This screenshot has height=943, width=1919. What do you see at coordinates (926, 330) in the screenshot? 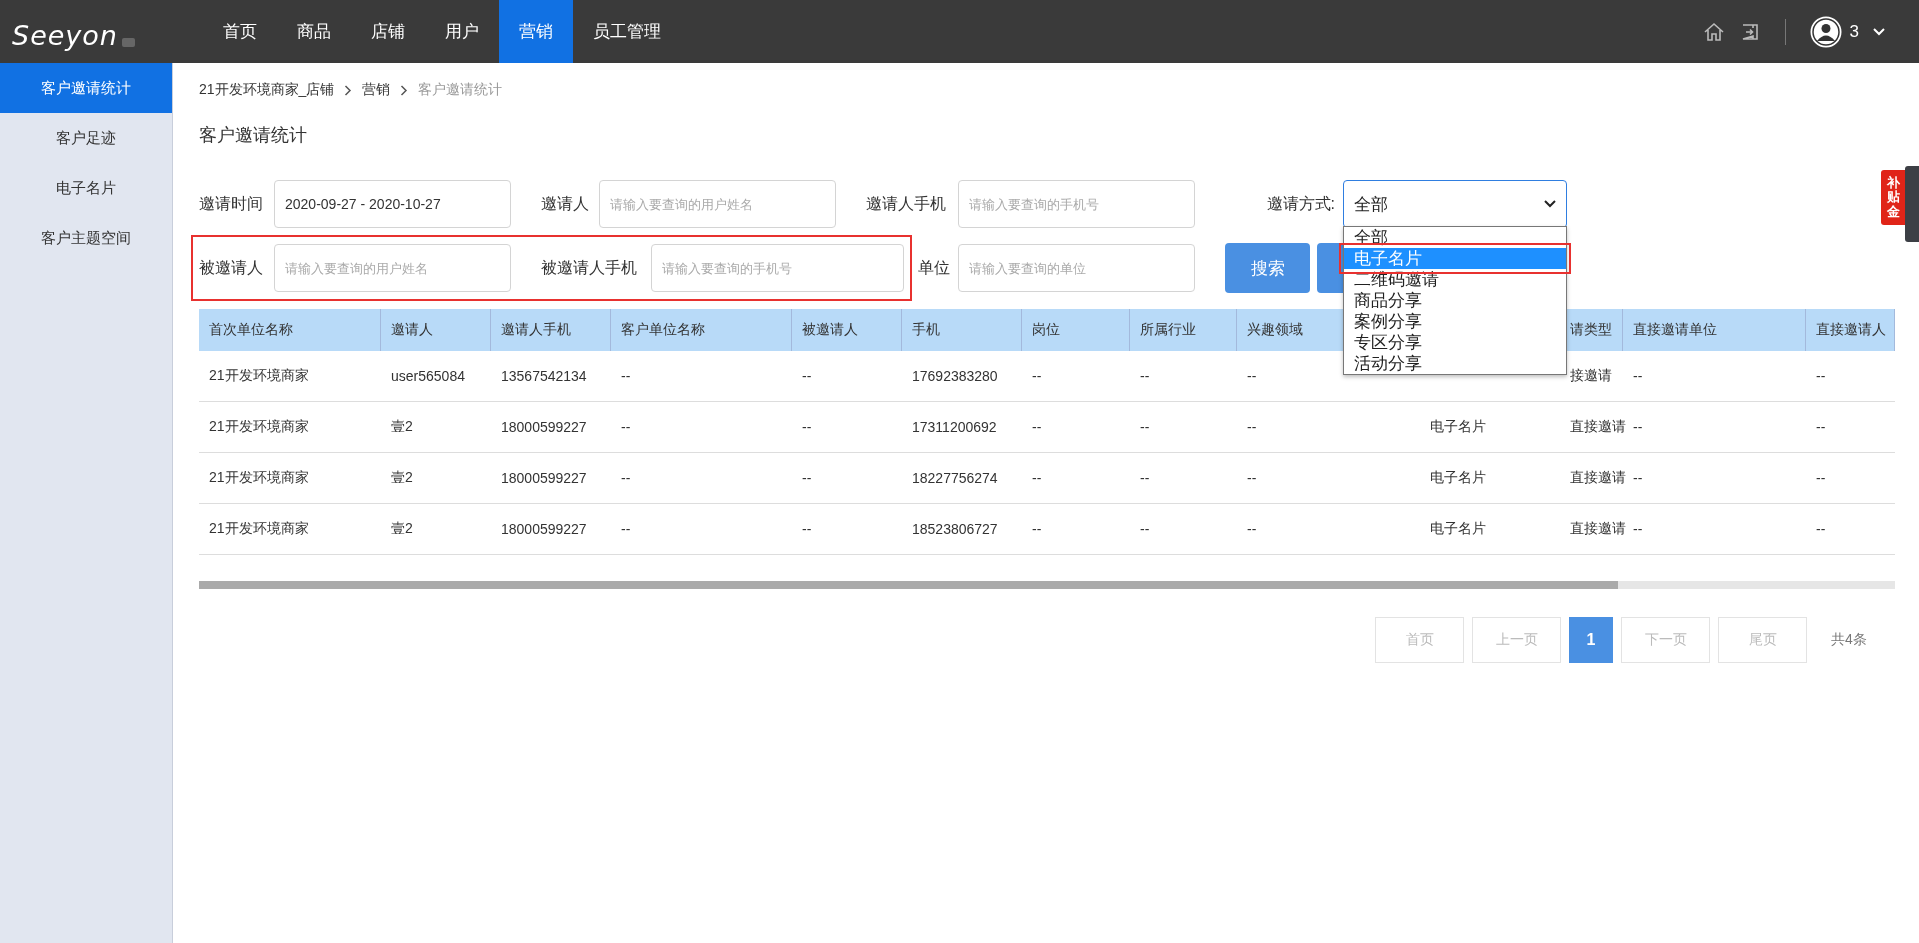
I see `column-header: 手机` at bounding box center [926, 330].